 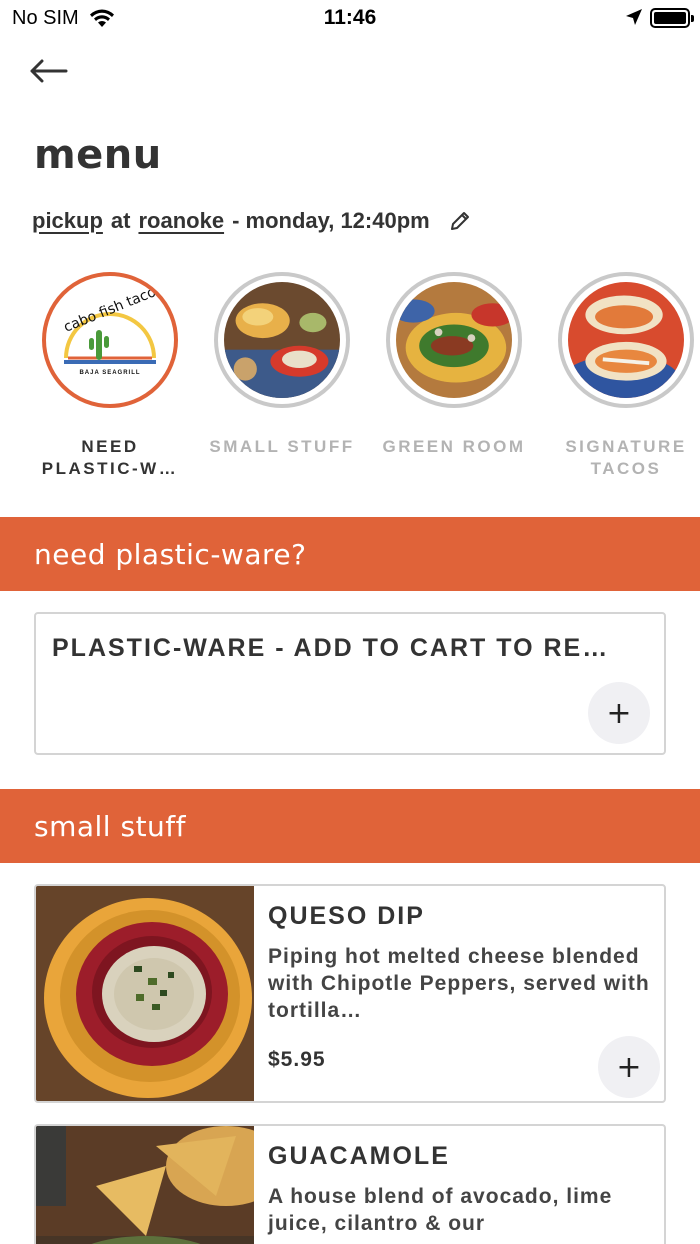 I want to click on location-arrow-icon, so click(x=634, y=17).